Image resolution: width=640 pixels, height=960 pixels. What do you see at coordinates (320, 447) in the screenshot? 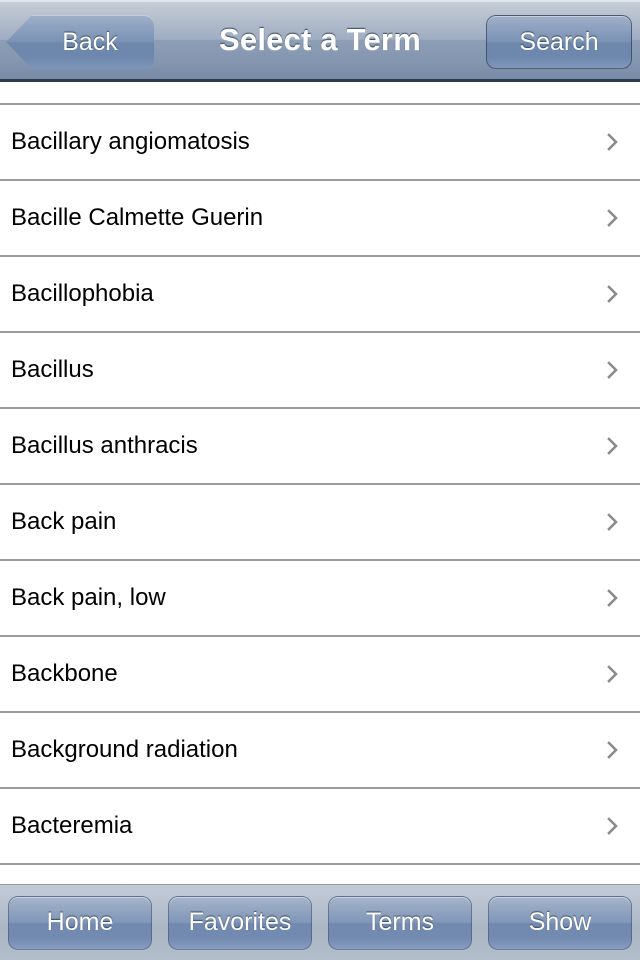
I see `list-item: Bacillus anthracis` at bounding box center [320, 447].